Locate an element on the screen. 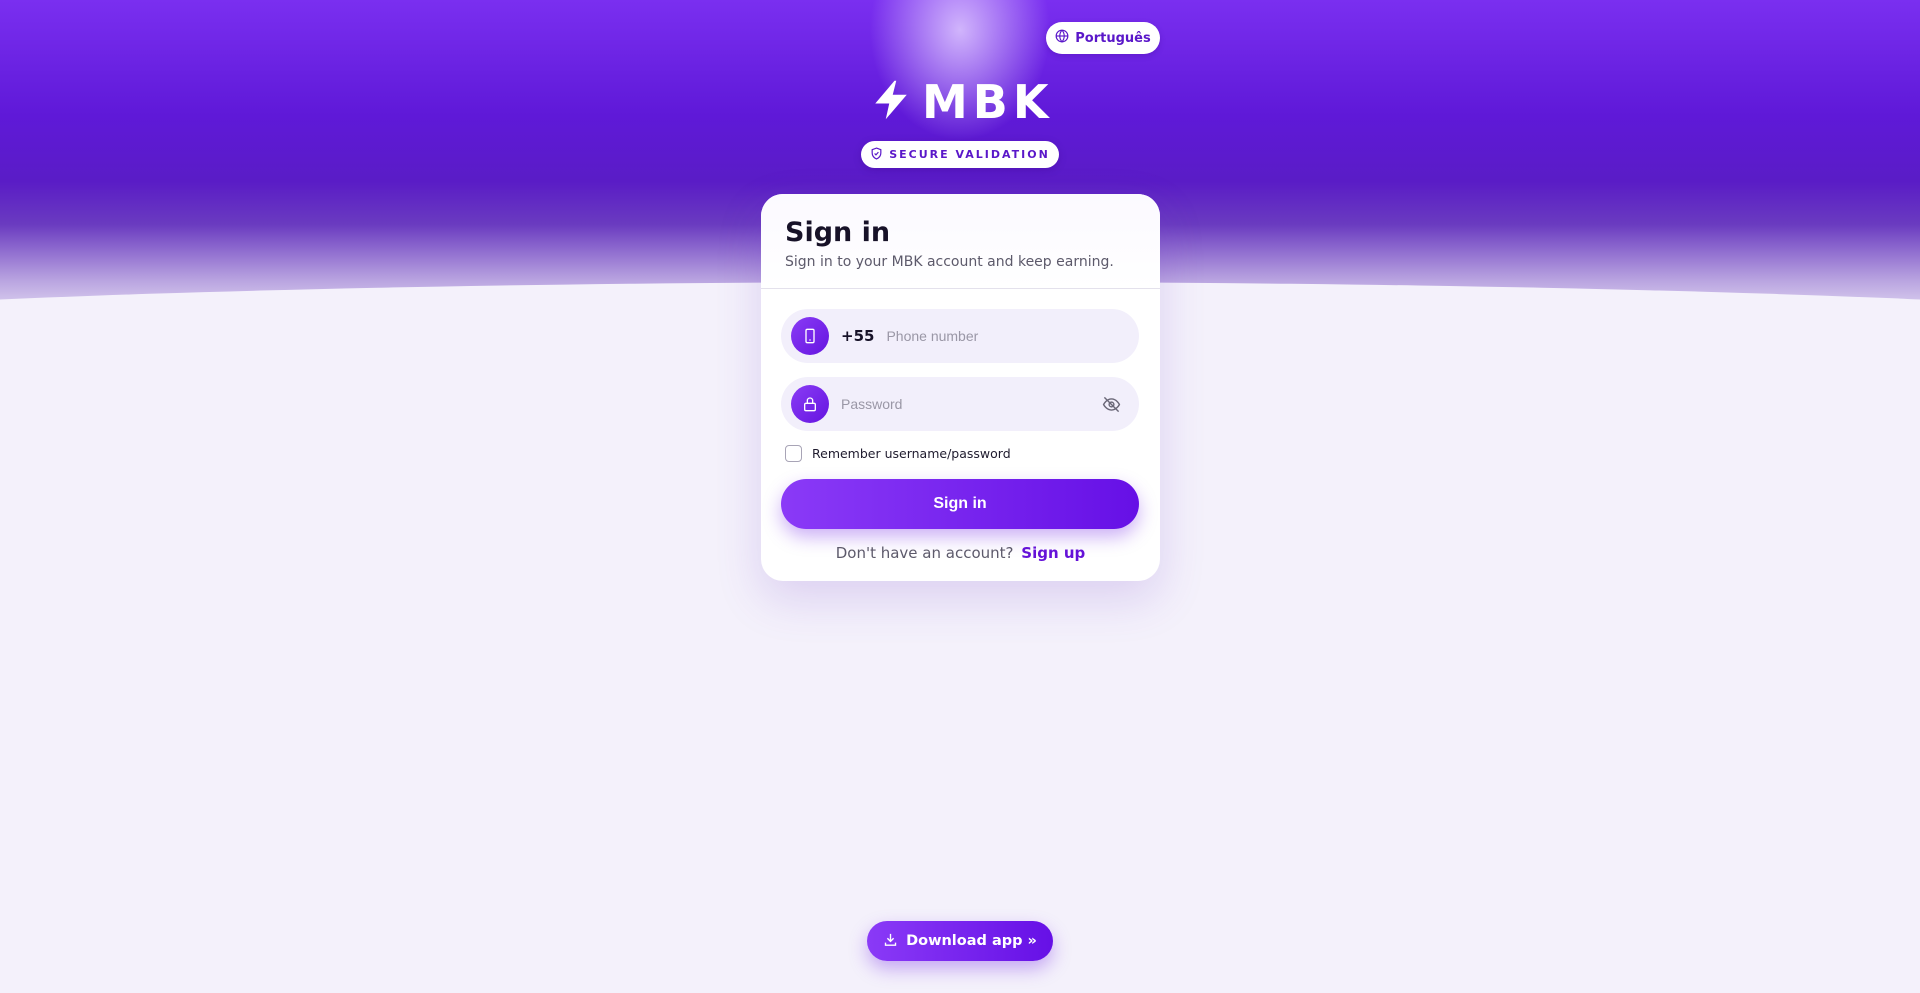 This screenshot has width=1920, height=993. country-code-prefix: +55 is located at coordinates (857, 336).